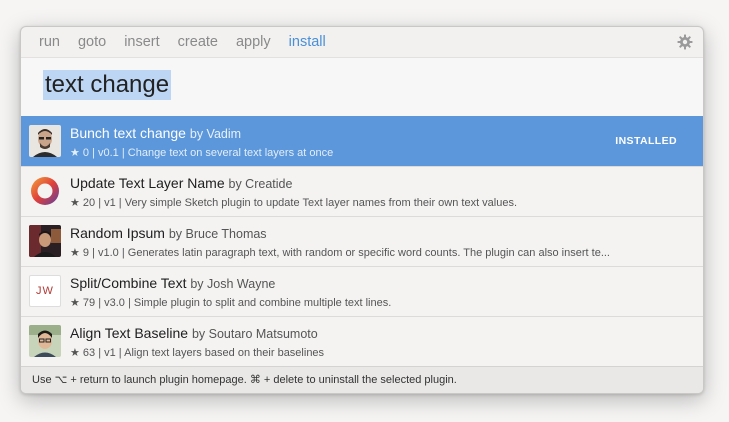 This screenshot has height=422, width=729. I want to click on plugin-author: by Creatide, so click(260, 184).